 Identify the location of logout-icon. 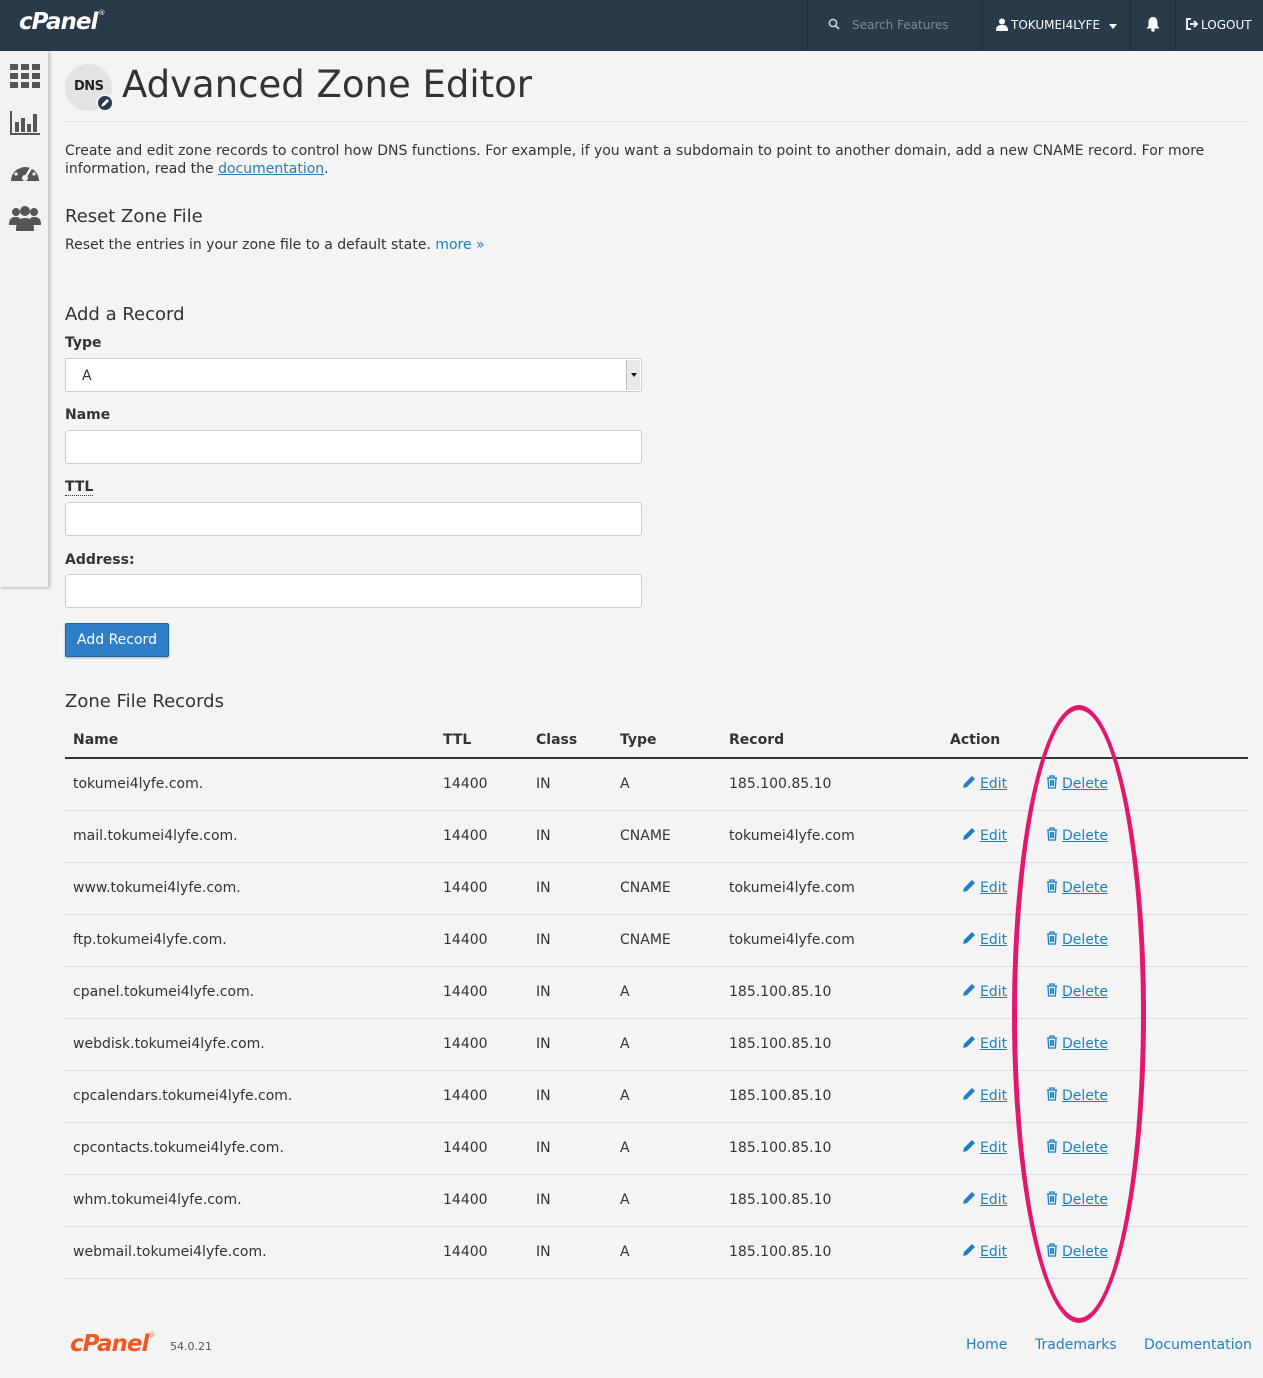
(1192, 24).